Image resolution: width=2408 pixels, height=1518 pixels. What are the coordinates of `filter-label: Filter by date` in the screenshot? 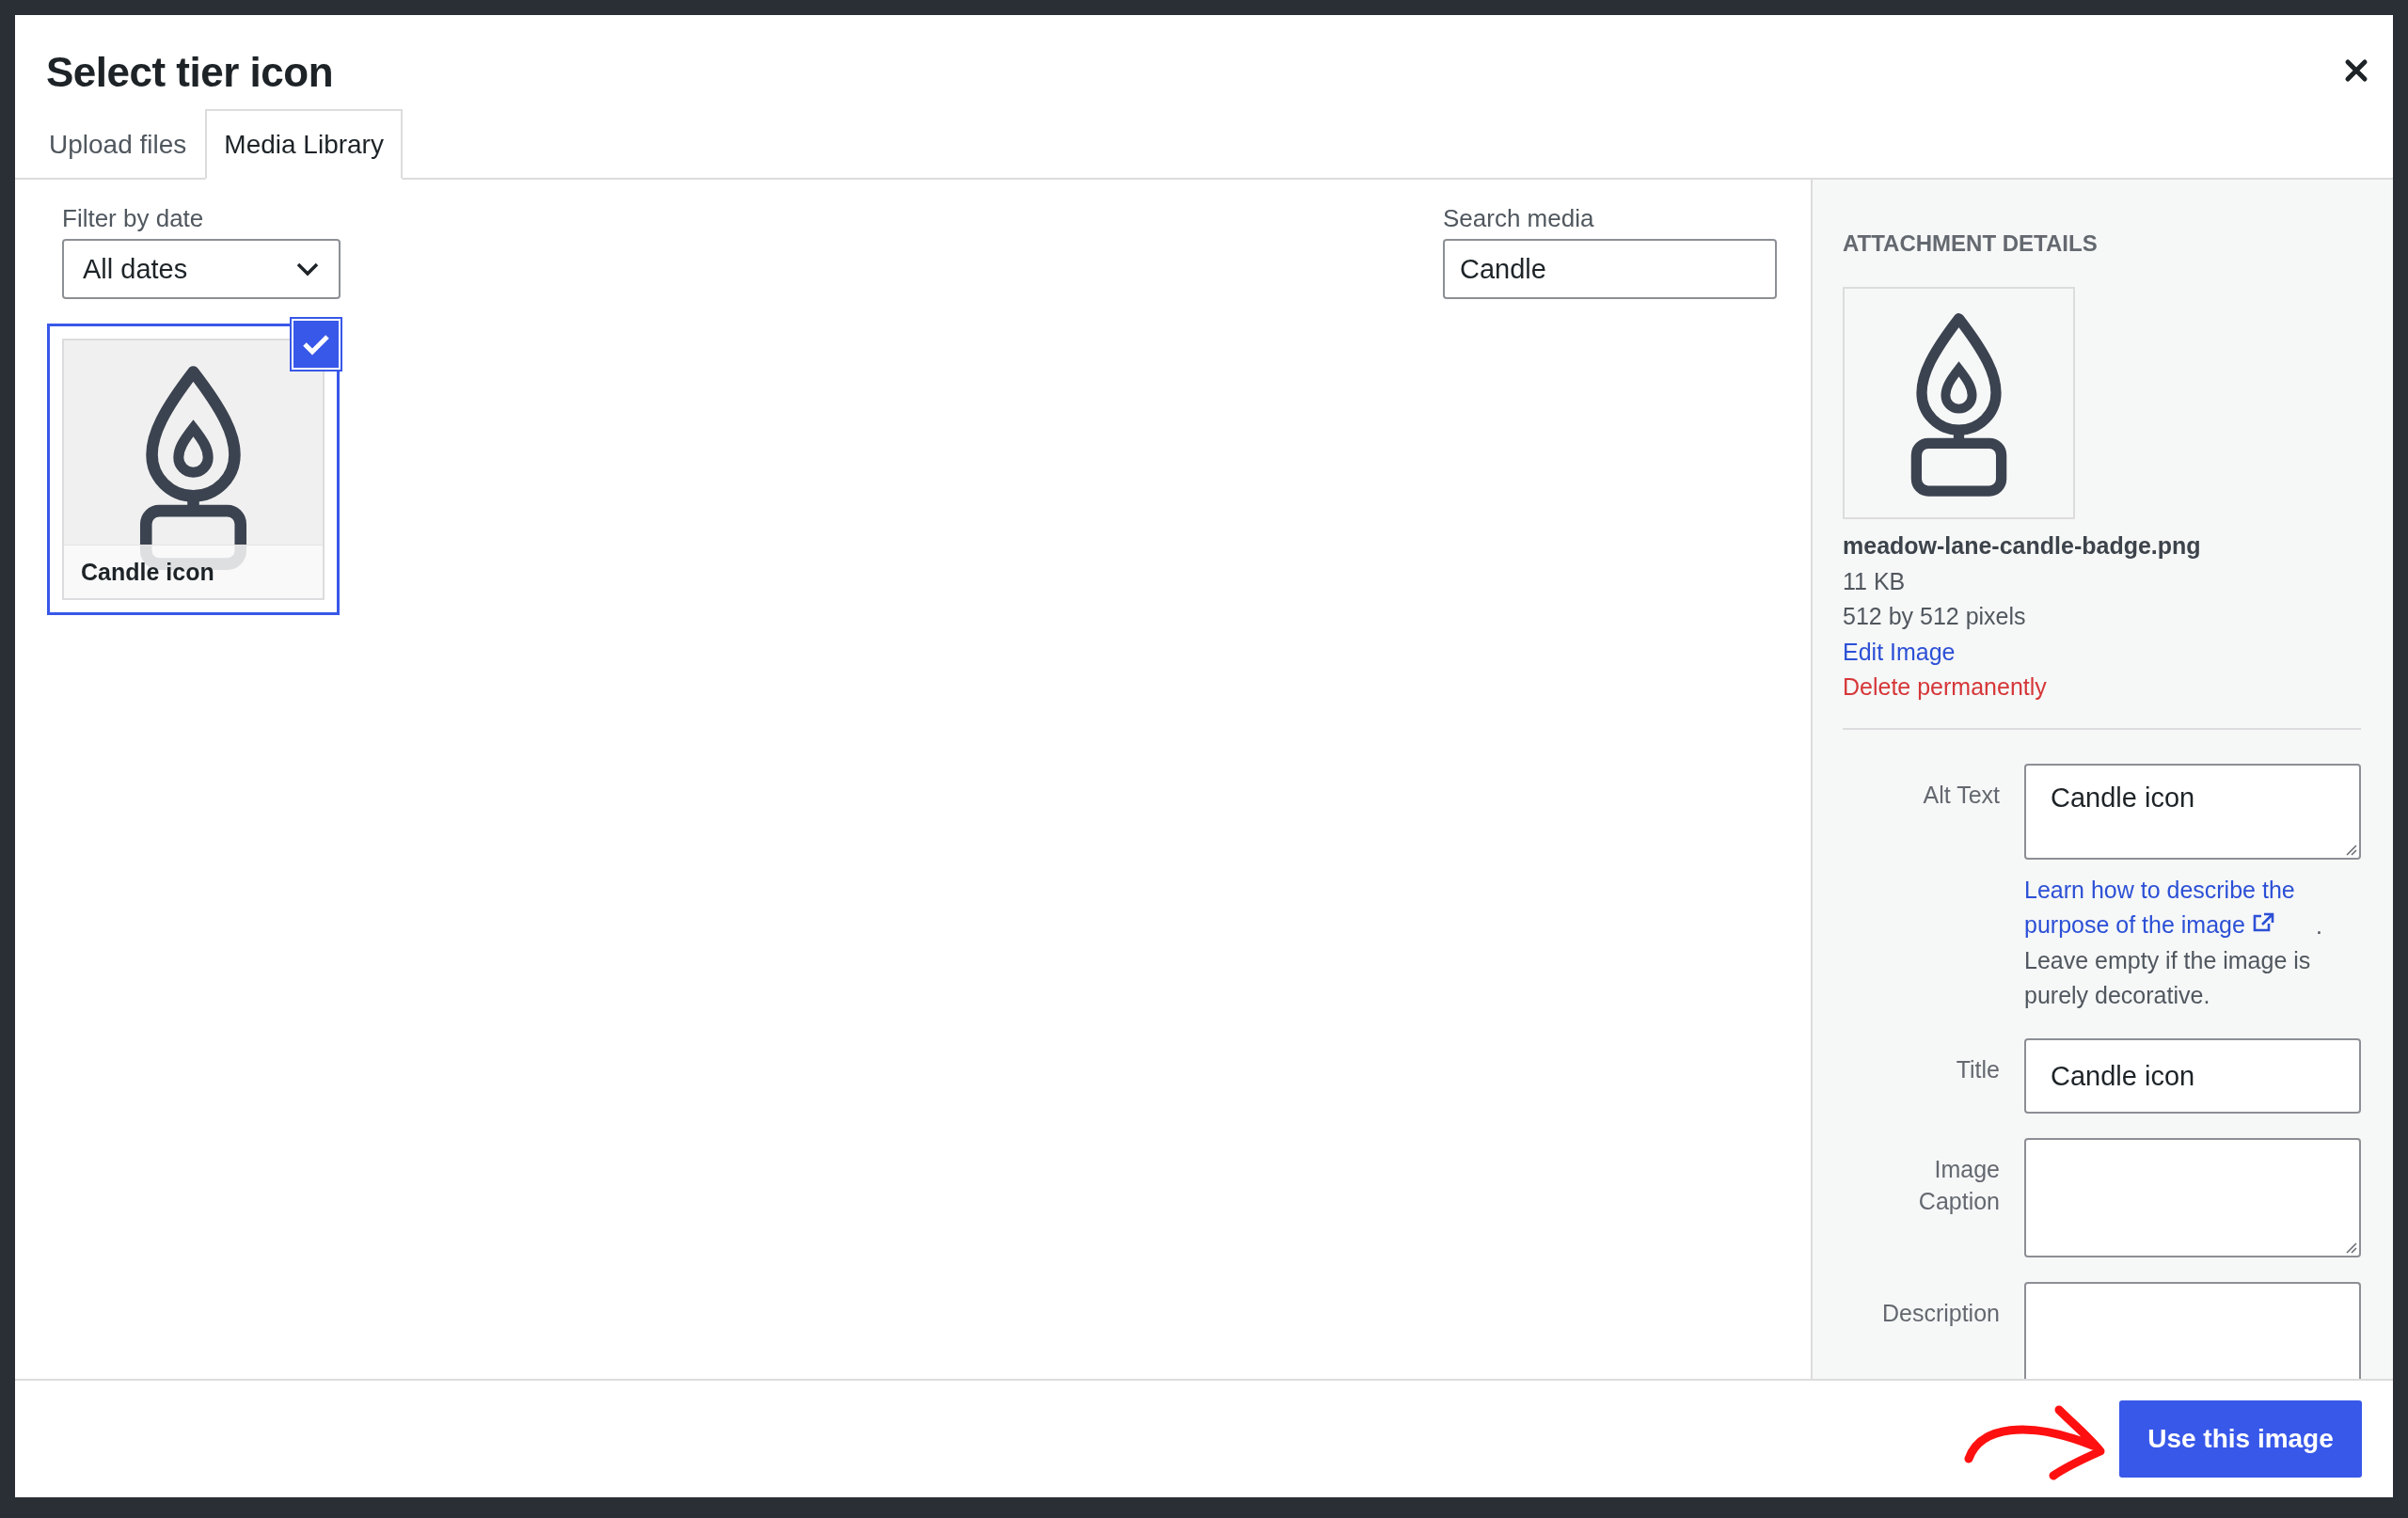 It's located at (134, 219).